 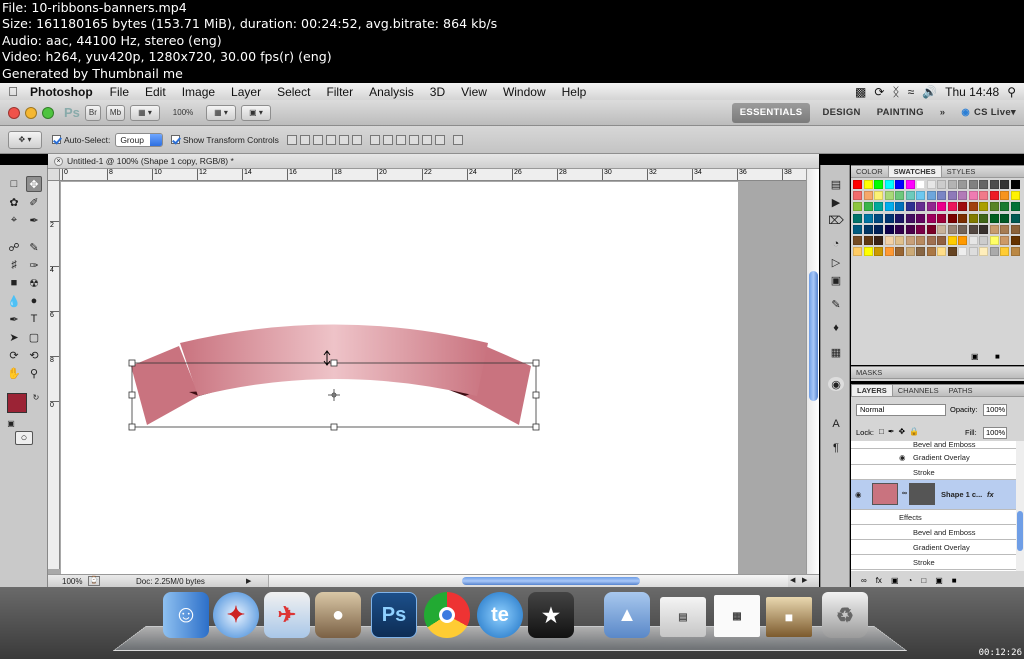 What do you see at coordinates (394, 615) in the screenshot?
I see `photoshop-dock-icon: Ps` at bounding box center [394, 615].